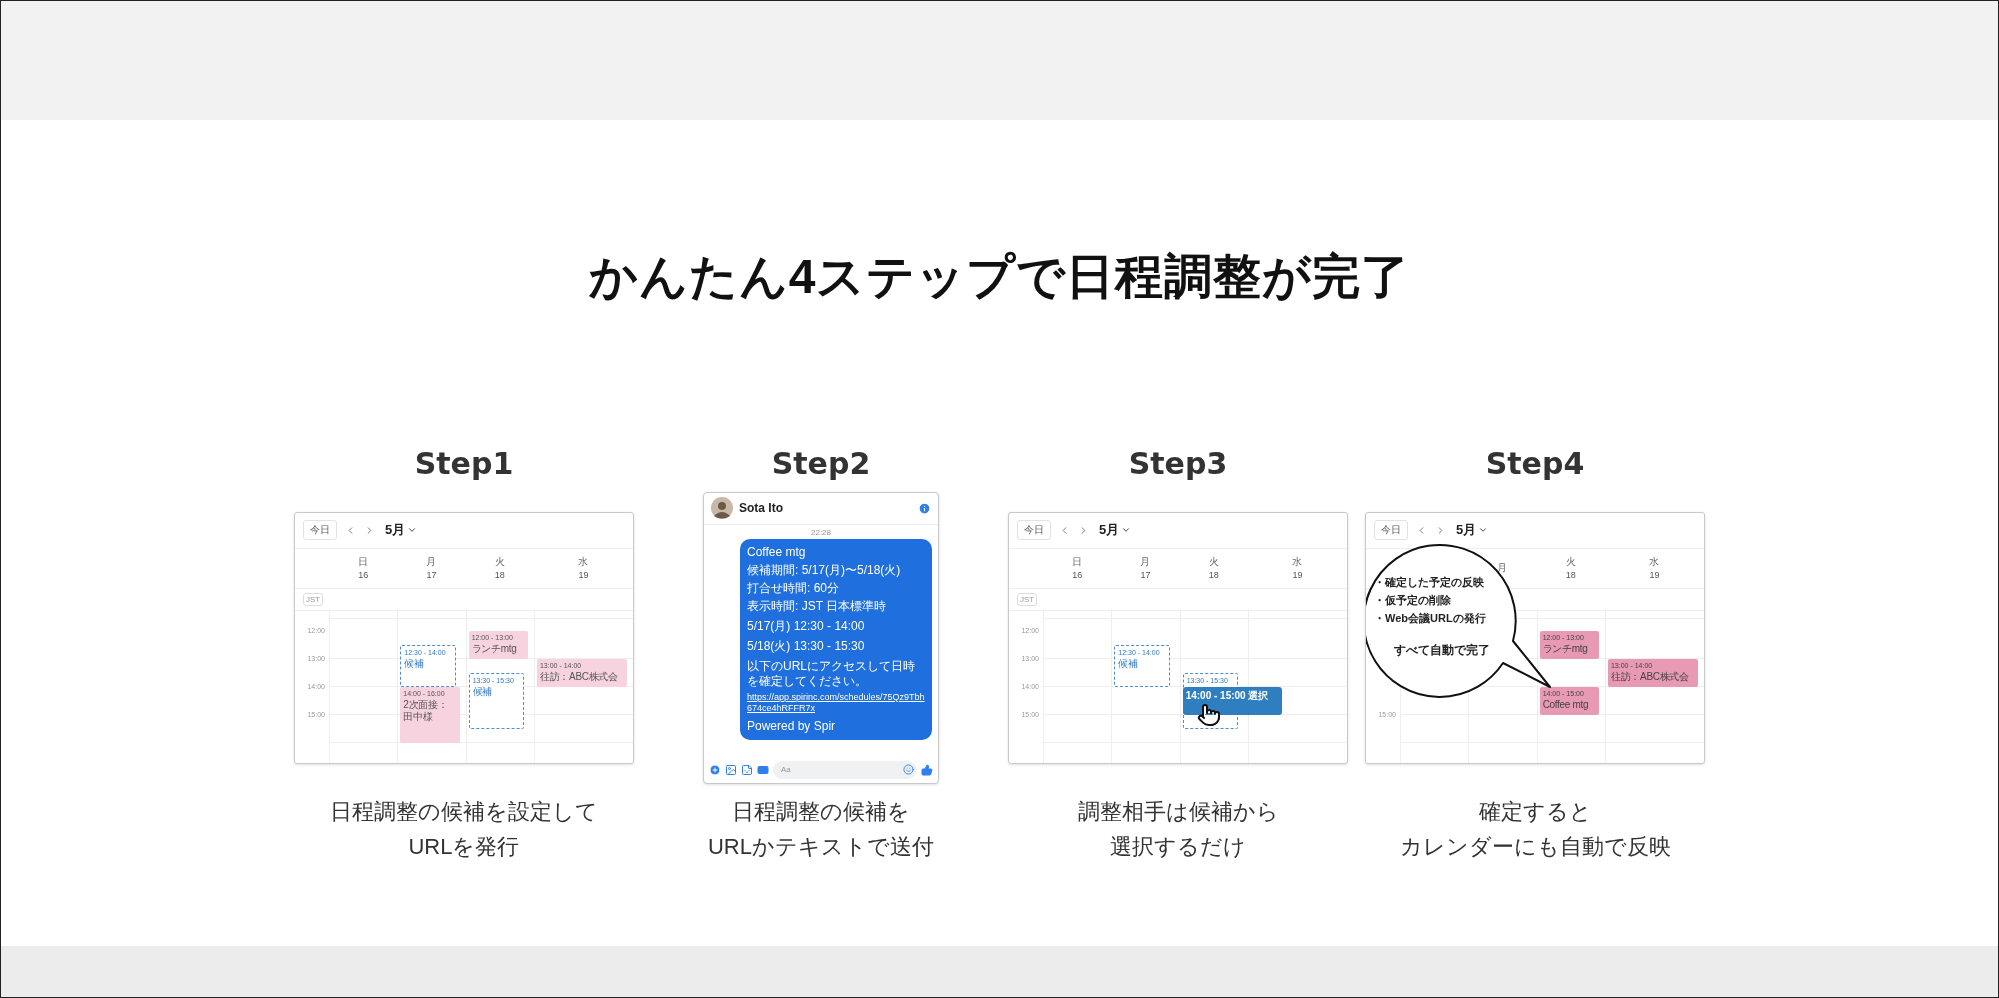 The image size is (1999, 998). What do you see at coordinates (1413, 600) in the screenshot?
I see `callout-item: ・仮予定の削除` at bounding box center [1413, 600].